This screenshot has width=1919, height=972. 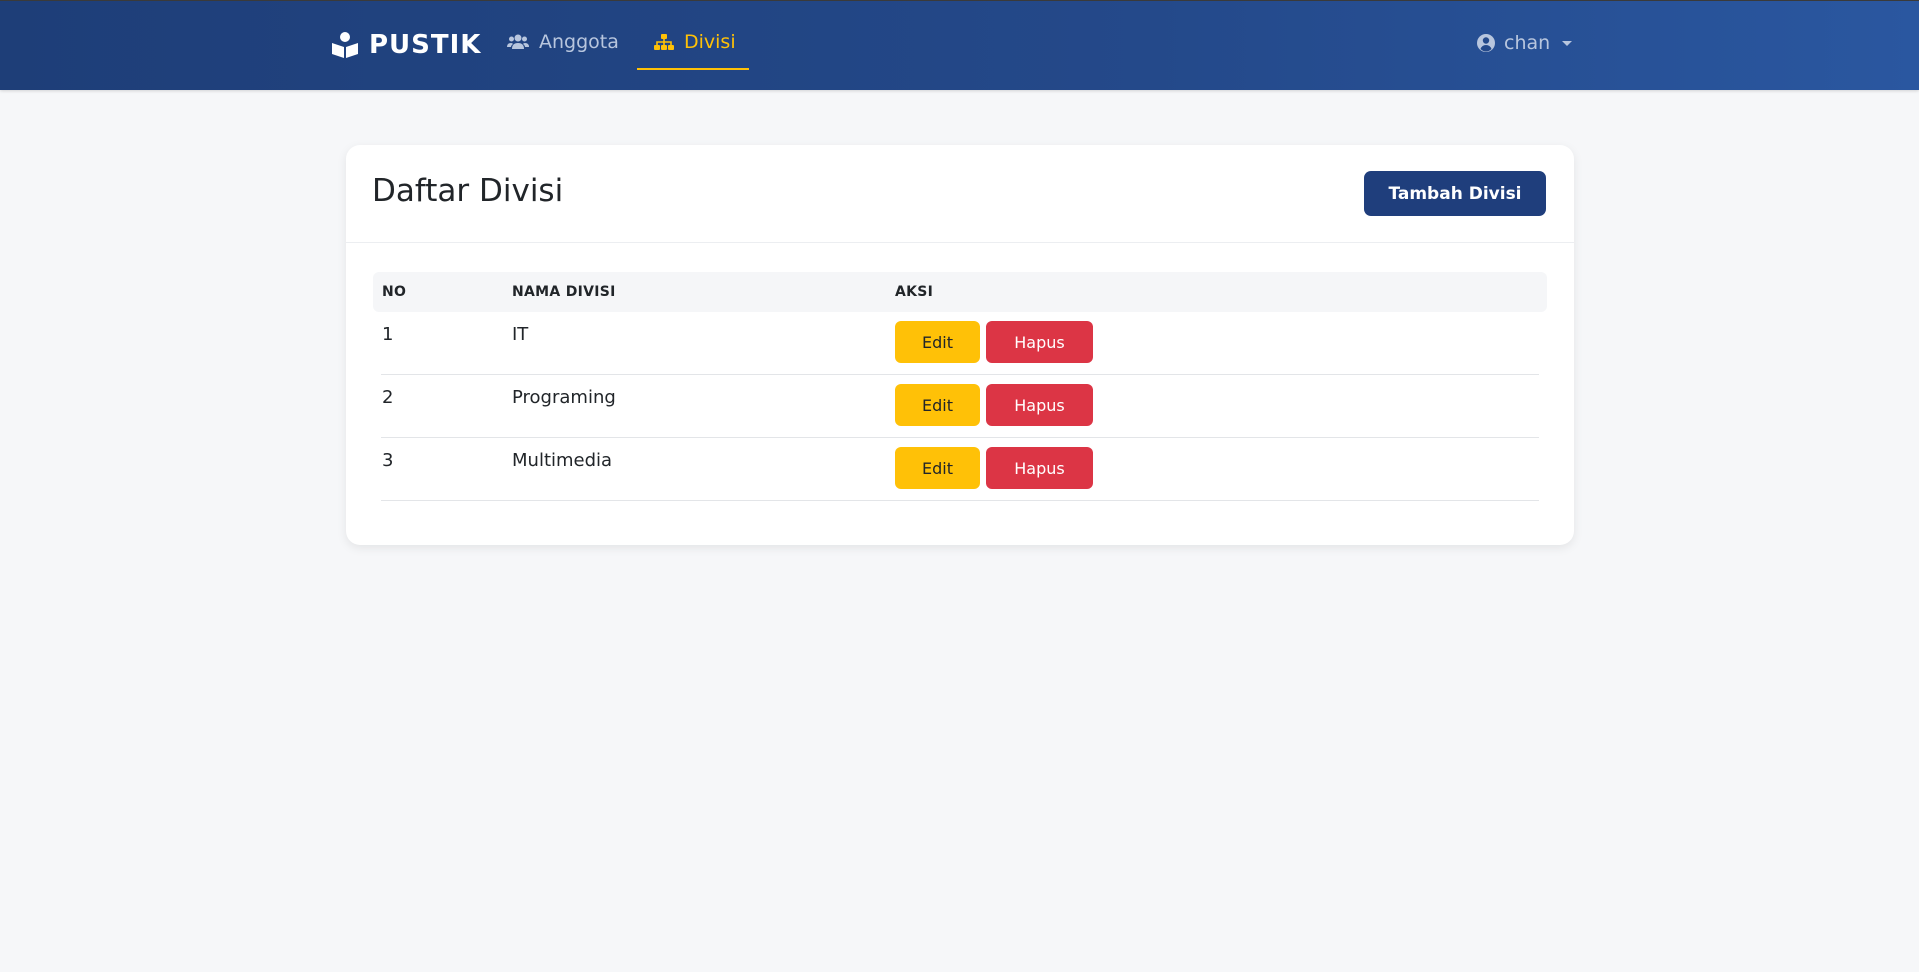 What do you see at coordinates (1527, 43) in the screenshot?
I see `user-name: chan` at bounding box center [1527, 43].